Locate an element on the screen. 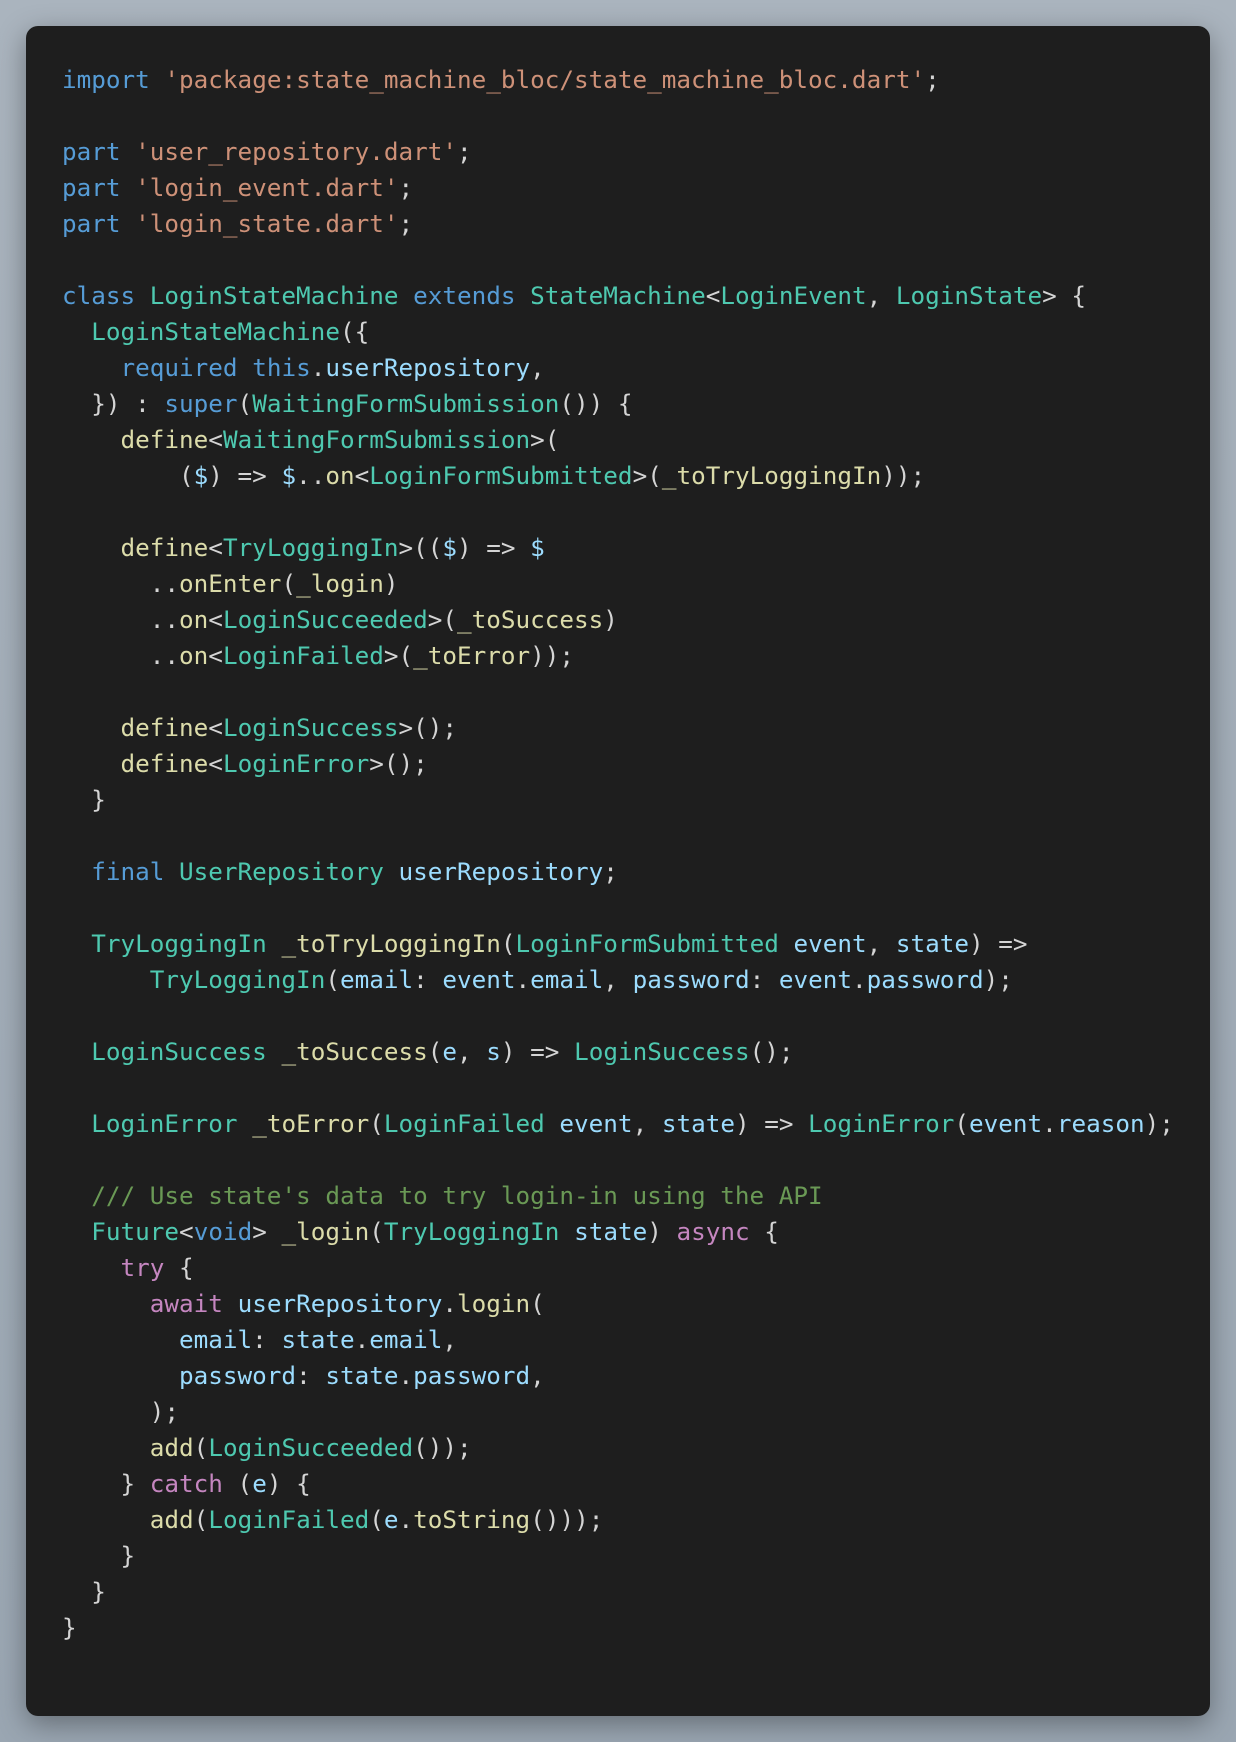 This screenshot has height=1742, width=1236. code-token: )); is located at coordinates (552, 655).